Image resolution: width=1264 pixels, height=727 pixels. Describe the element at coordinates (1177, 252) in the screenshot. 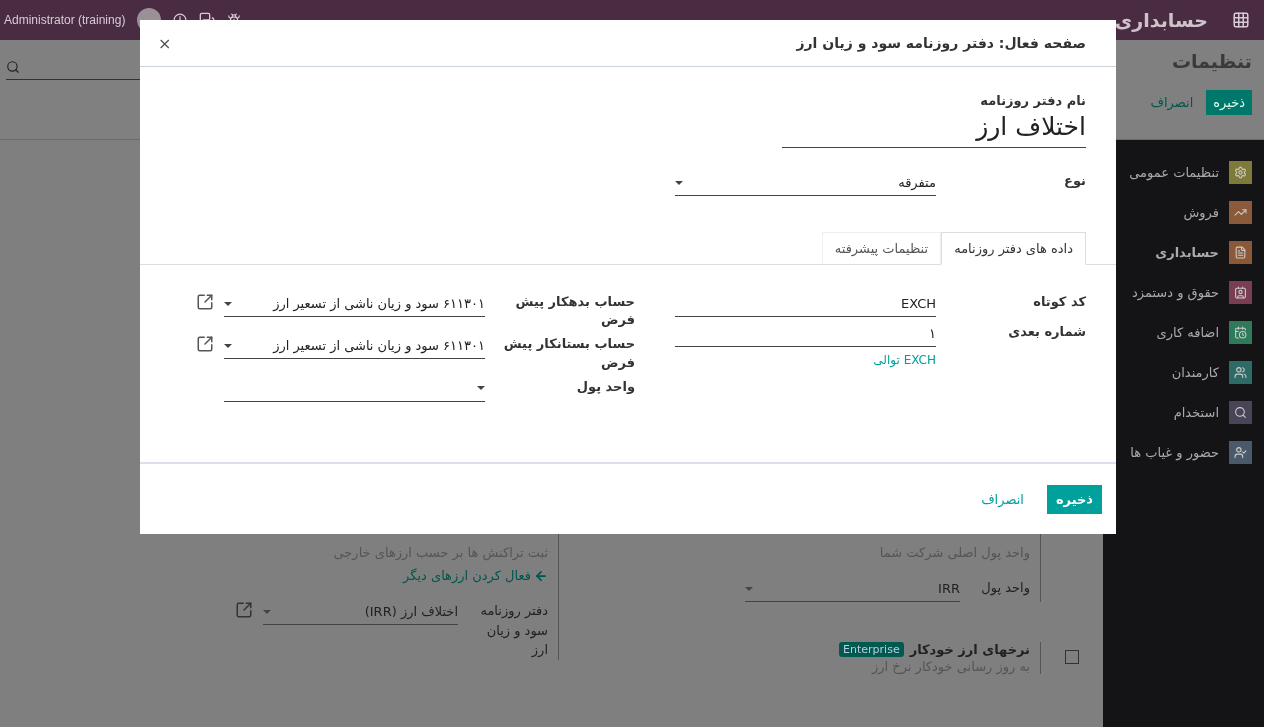

I see `sidebar-item: حسابداری` at that location.